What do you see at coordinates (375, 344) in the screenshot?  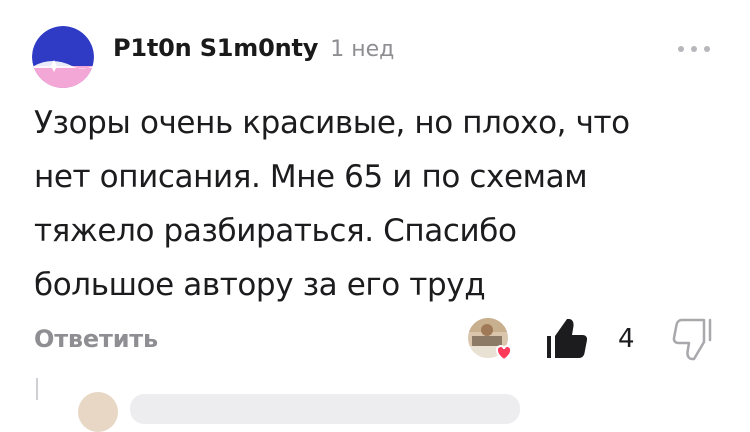 I see `comment-actions: Ответить 4` at bounding box center [375, 344].